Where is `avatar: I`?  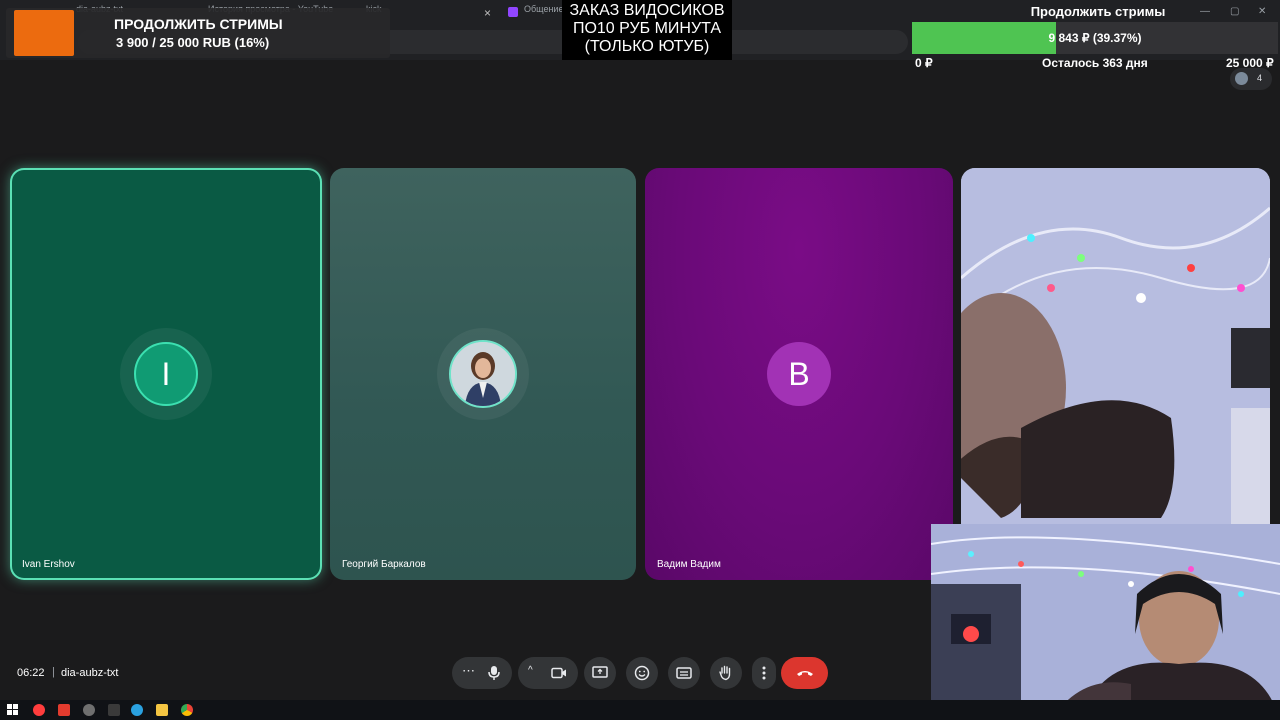 avatar: I is located at coordinates (166, 374).